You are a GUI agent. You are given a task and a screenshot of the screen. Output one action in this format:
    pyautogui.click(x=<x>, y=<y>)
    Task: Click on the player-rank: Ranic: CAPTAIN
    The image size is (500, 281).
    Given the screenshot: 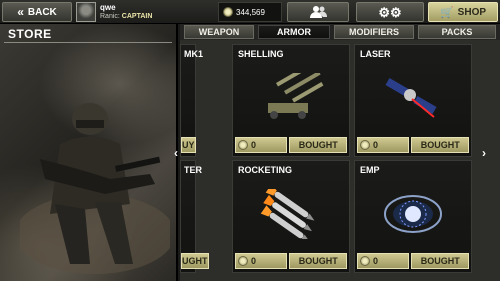 What is the action you would take?
    pyautogui.click(x=126, y=16)
    